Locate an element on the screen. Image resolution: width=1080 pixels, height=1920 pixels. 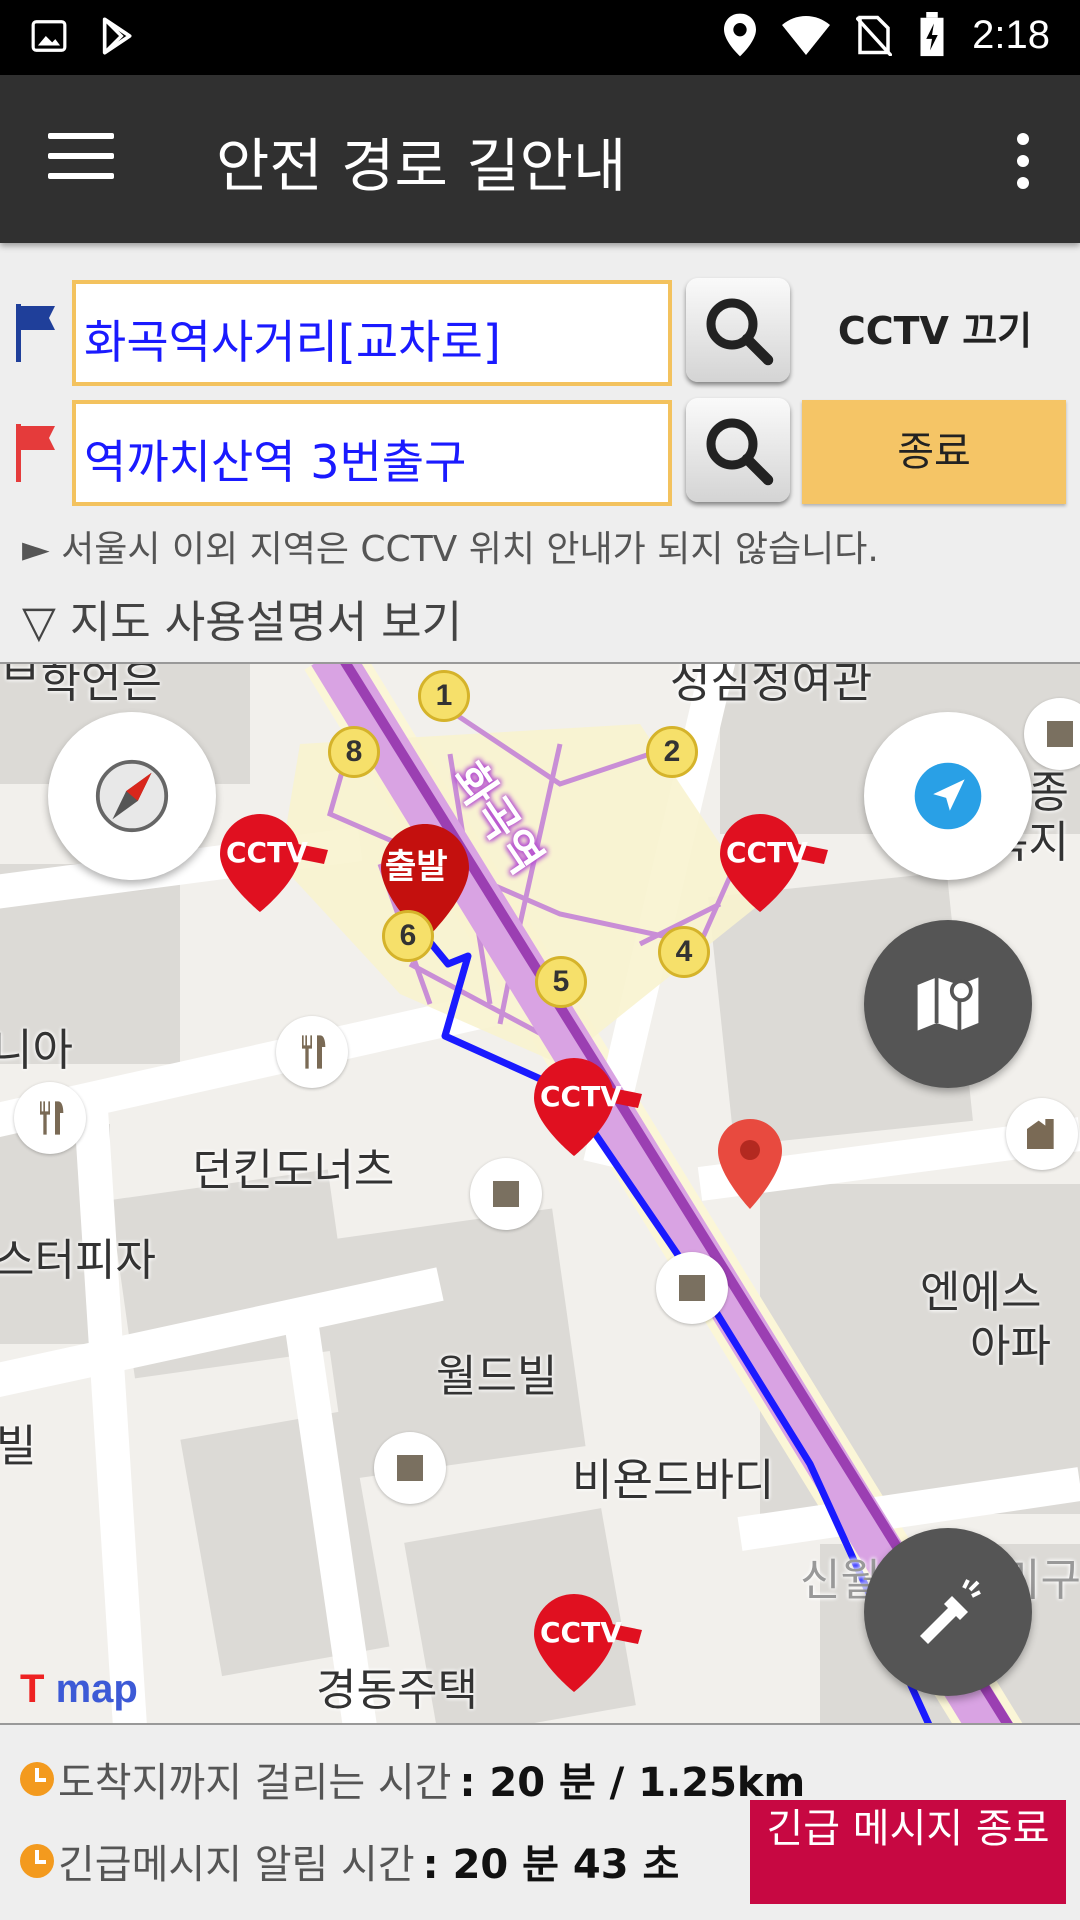
place-label: 월드빌 is located at coordinates (497, 1376).